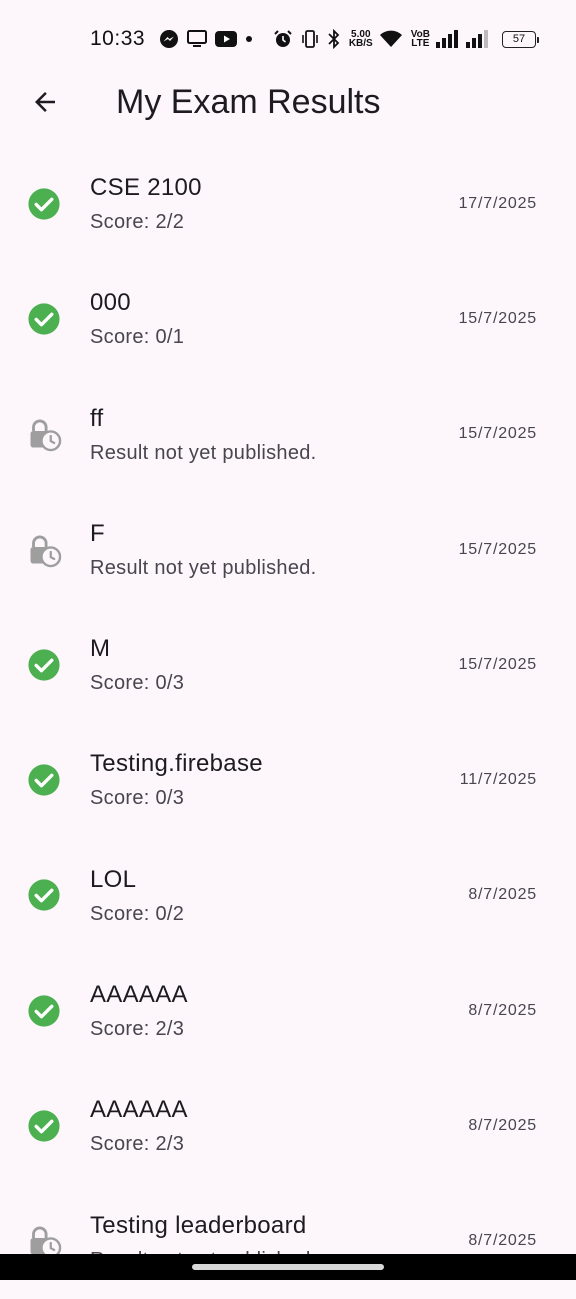 The height and width of the screenshot is (1299, 576). Describe the element at coordinates (137, 319) in the screenshot. I see `result-texts: 000 Score: 0/1` at that location.